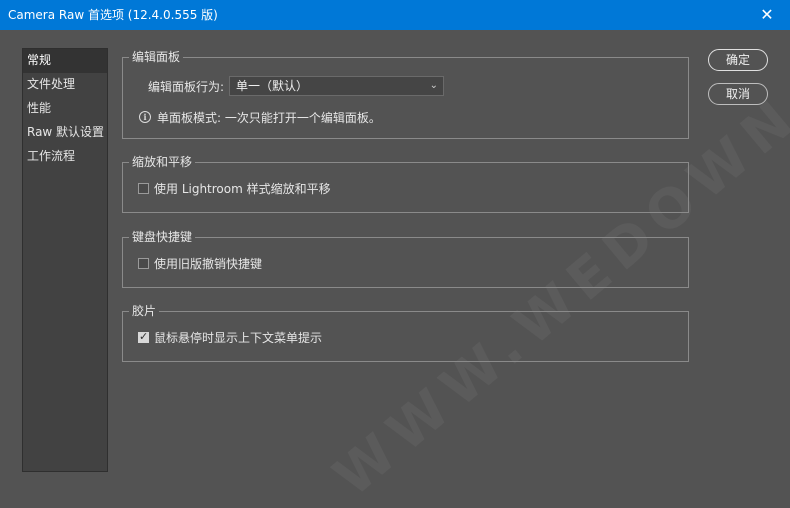 Image resolution: width=790 pixels, height=508 pixels. Describe the element at coordinates (238, 338) in the screenshot. I see `context-menu-hint-label: 鼠标悬停时显示上下文菜单提示` at that location.